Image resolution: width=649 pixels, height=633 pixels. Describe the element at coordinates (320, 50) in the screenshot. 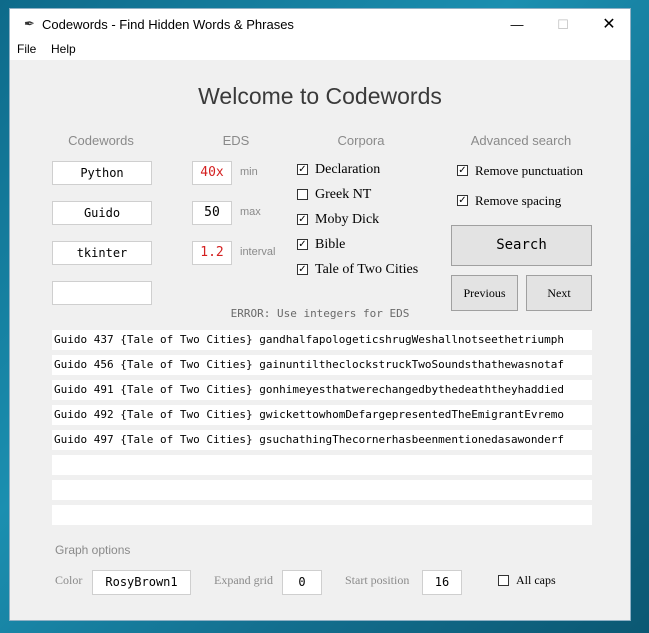

I see `menu-bar: File Help` at that location.